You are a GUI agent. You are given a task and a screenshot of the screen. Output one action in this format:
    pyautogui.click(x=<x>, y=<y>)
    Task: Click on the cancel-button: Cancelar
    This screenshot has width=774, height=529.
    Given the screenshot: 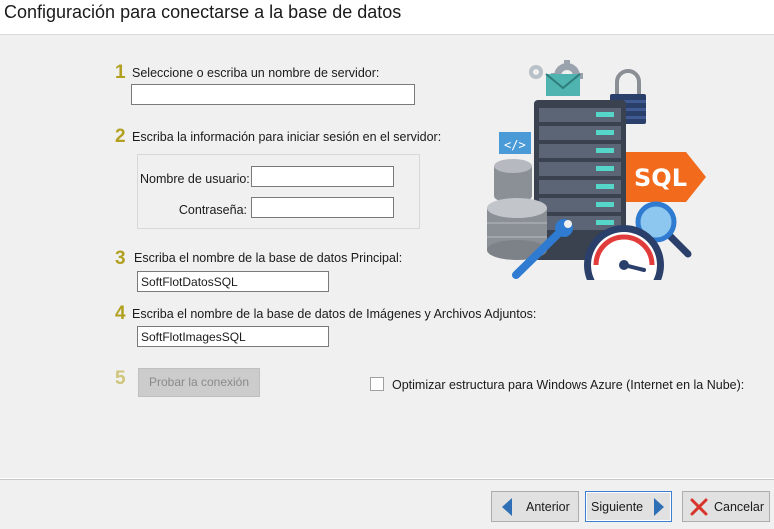 What is the action you would take?
    pyautogui.click(x=726, y=506)
    